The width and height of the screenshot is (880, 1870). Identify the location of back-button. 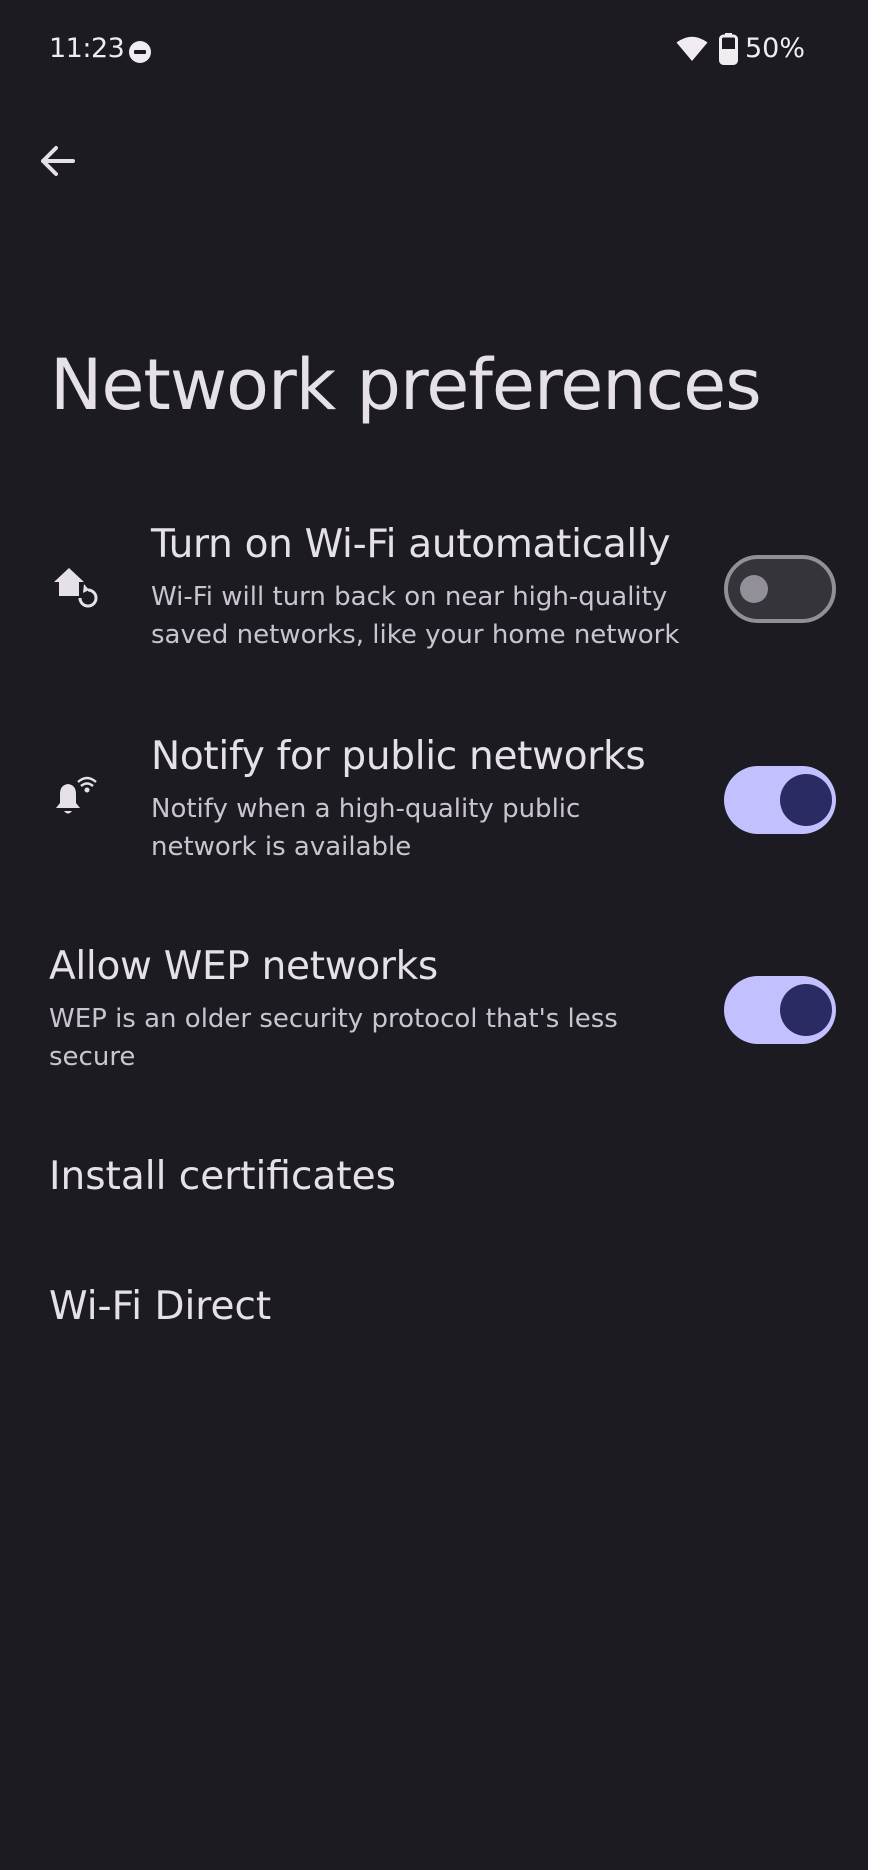
(57, 161).